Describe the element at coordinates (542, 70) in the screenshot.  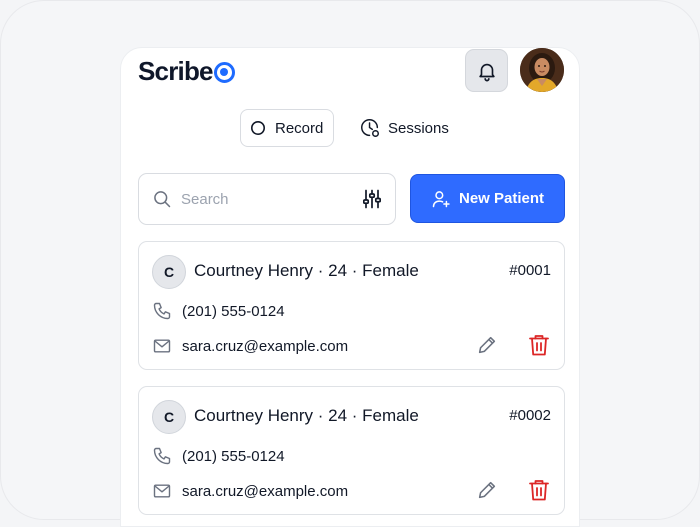
I see `user-avatar` at that location.